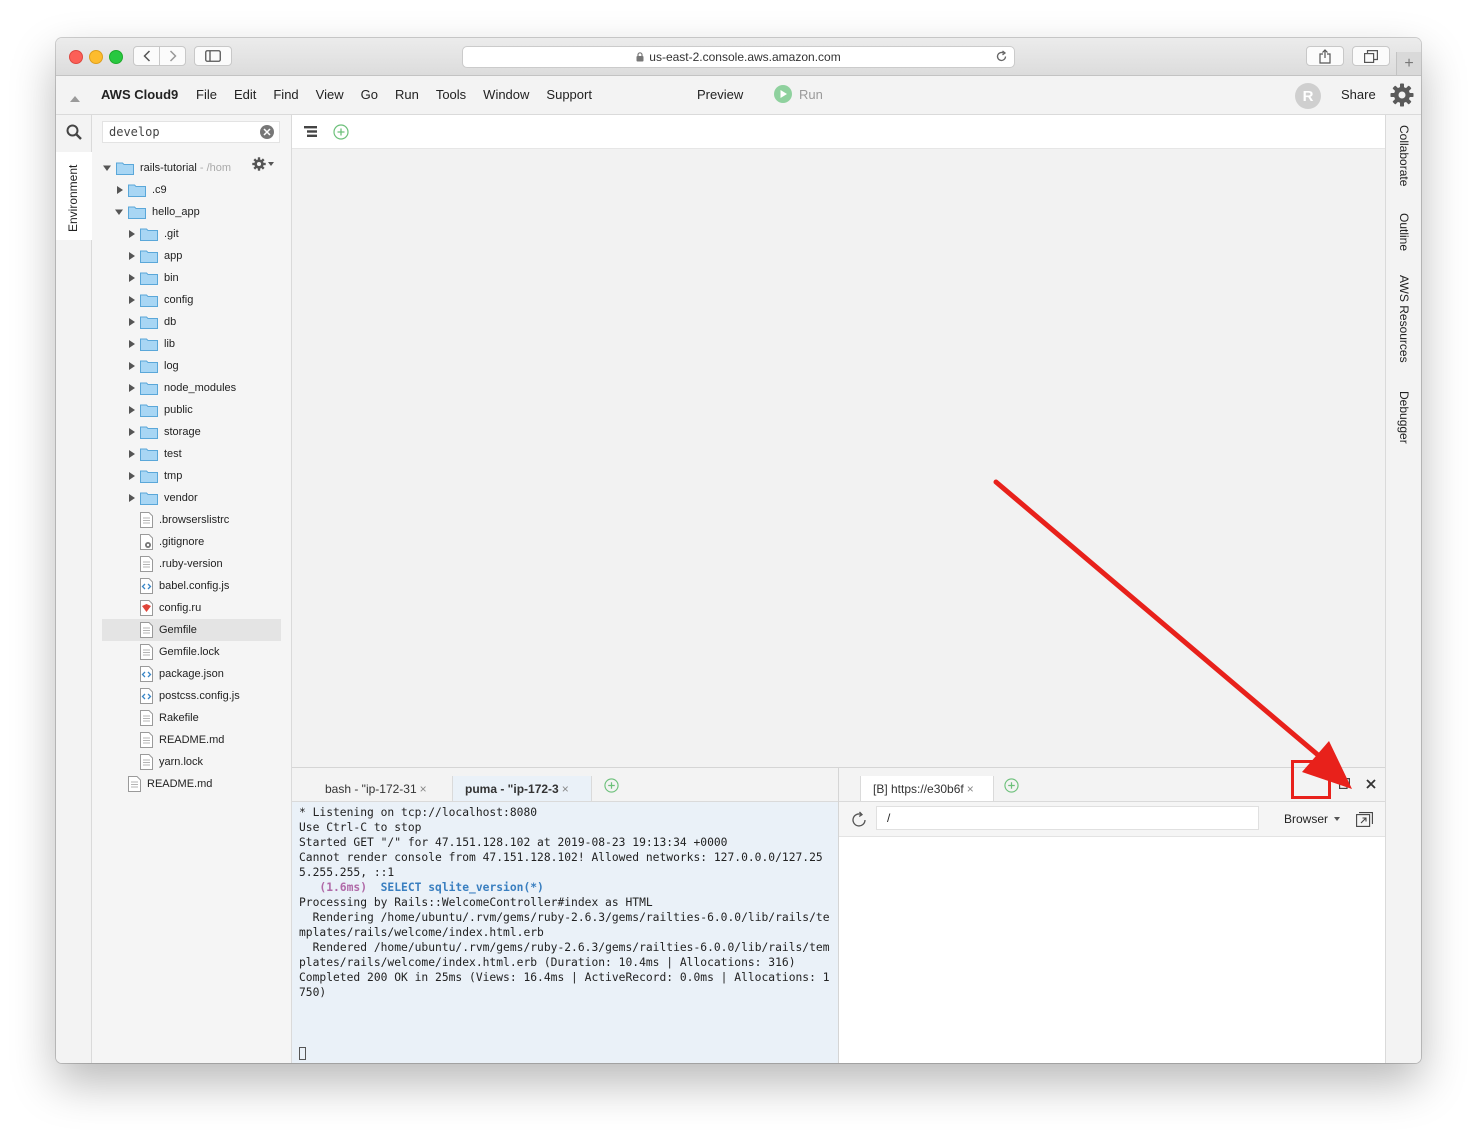  What do you see at coordinates (191, 718) in the screenshot?
I see `tree-file: Rakefile` at bounding box center [191, 718].